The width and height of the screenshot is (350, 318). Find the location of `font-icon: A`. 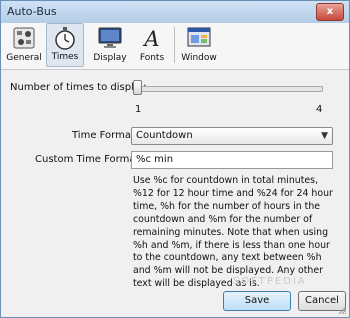

font-icon: A is located at coordinates (150, 38).